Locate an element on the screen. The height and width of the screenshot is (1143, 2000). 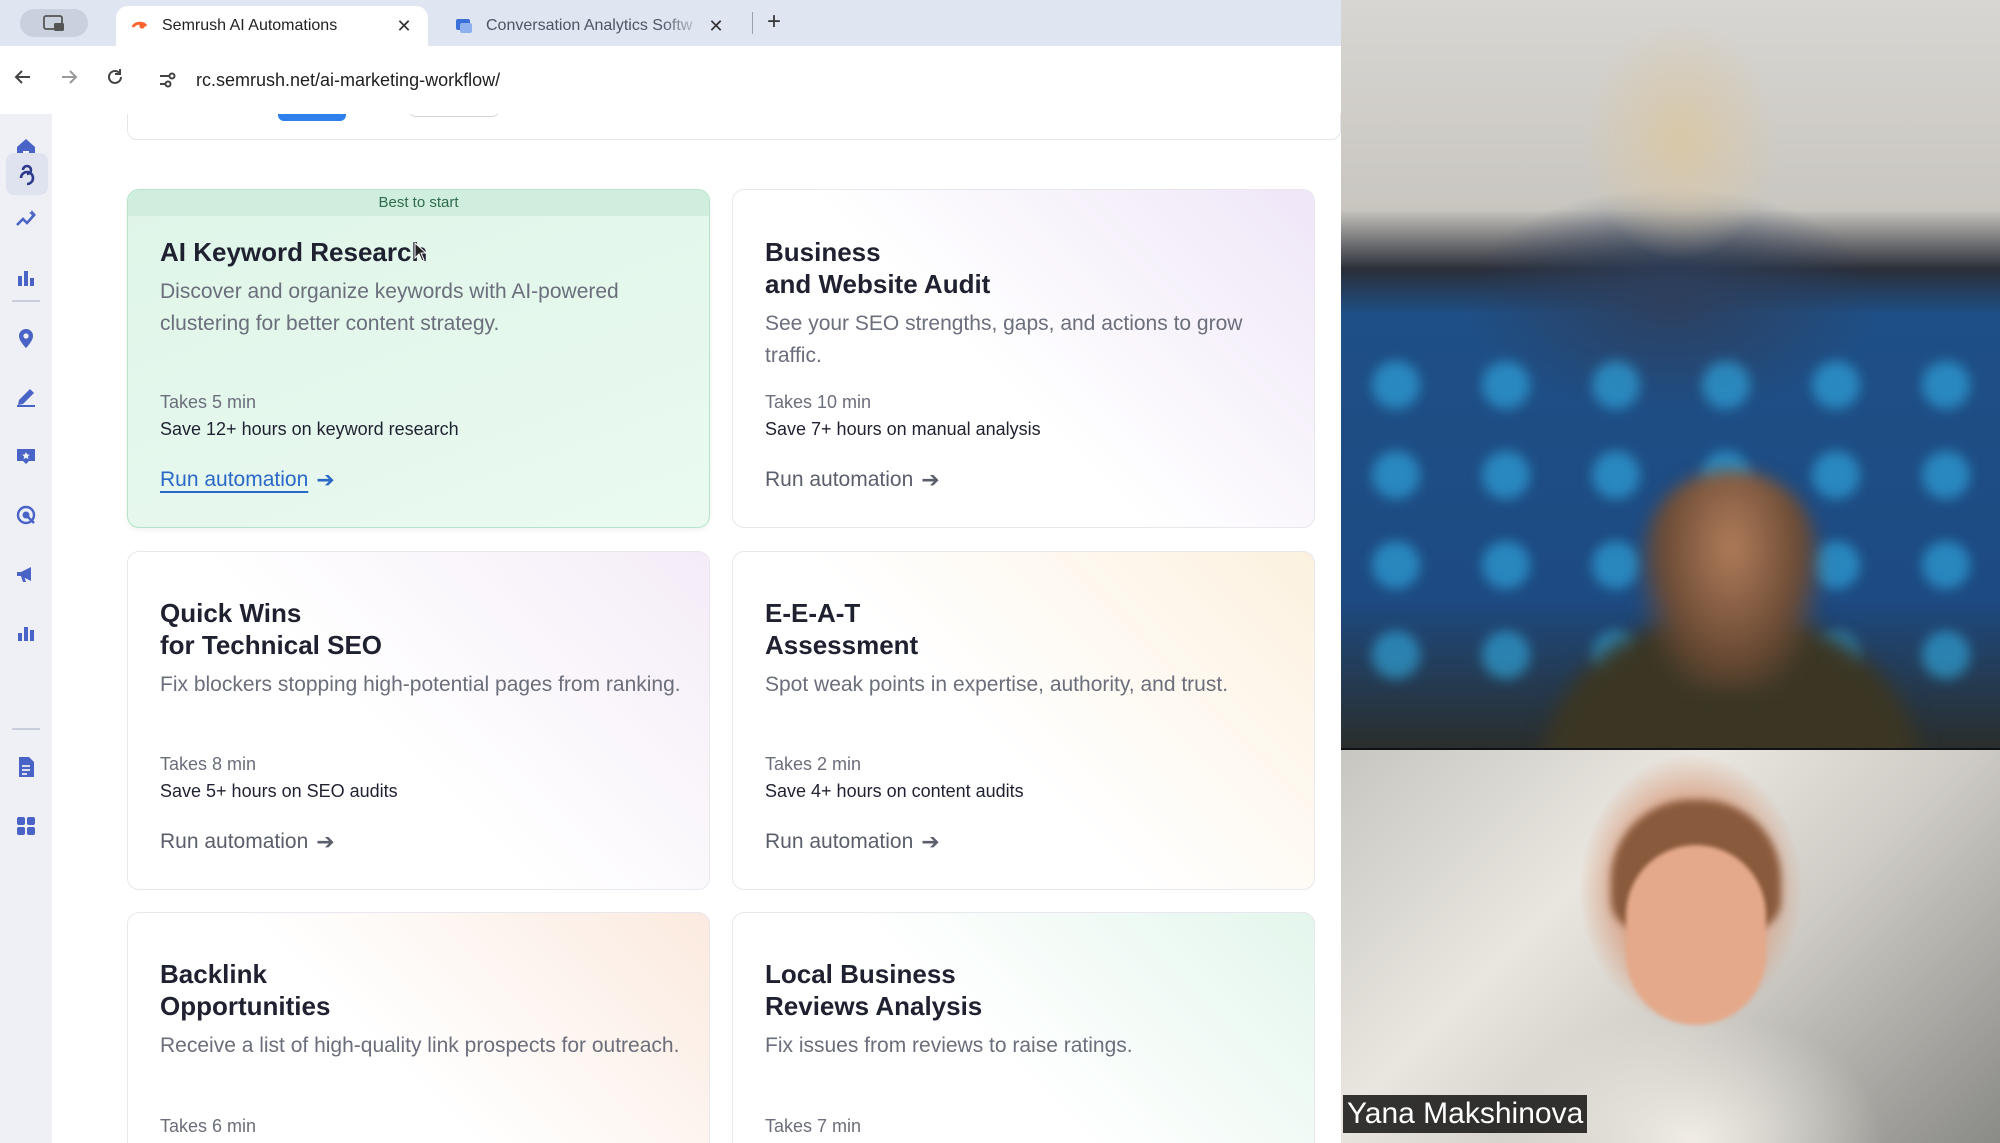
participant-video-tile: Yana Makshinova is located at coordinates (1670, 946).